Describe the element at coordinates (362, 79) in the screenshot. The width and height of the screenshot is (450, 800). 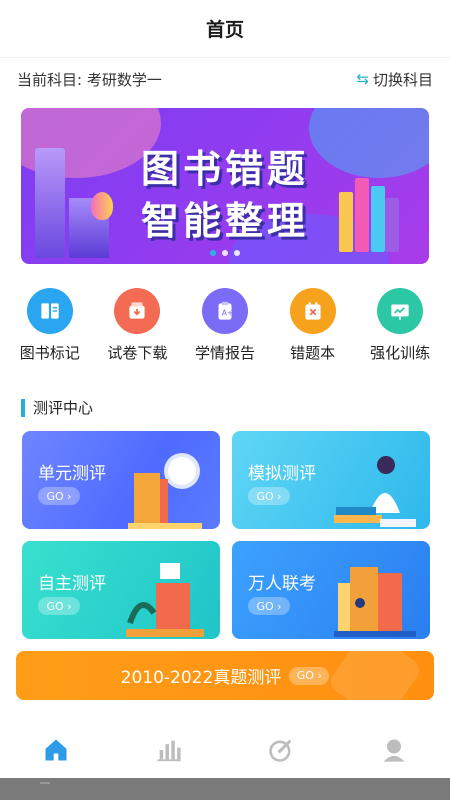
I see `swap-arrows-icon: ⇆` at that location.